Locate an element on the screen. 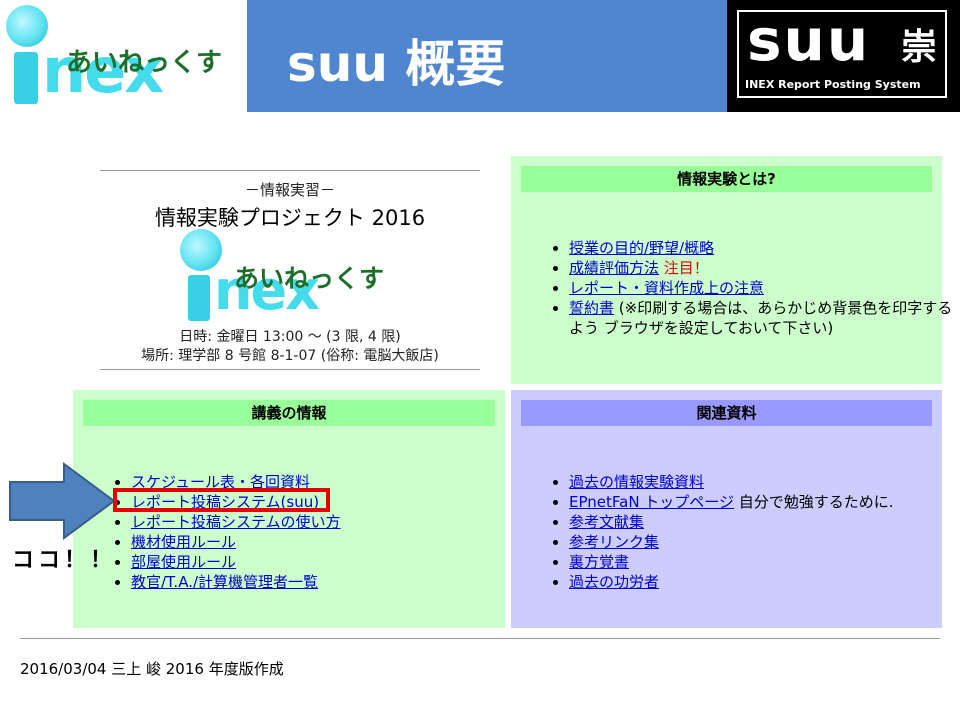 This screenshot has width=960, height=720. pointer-arrow-icon is located at coordinates (62, 501).